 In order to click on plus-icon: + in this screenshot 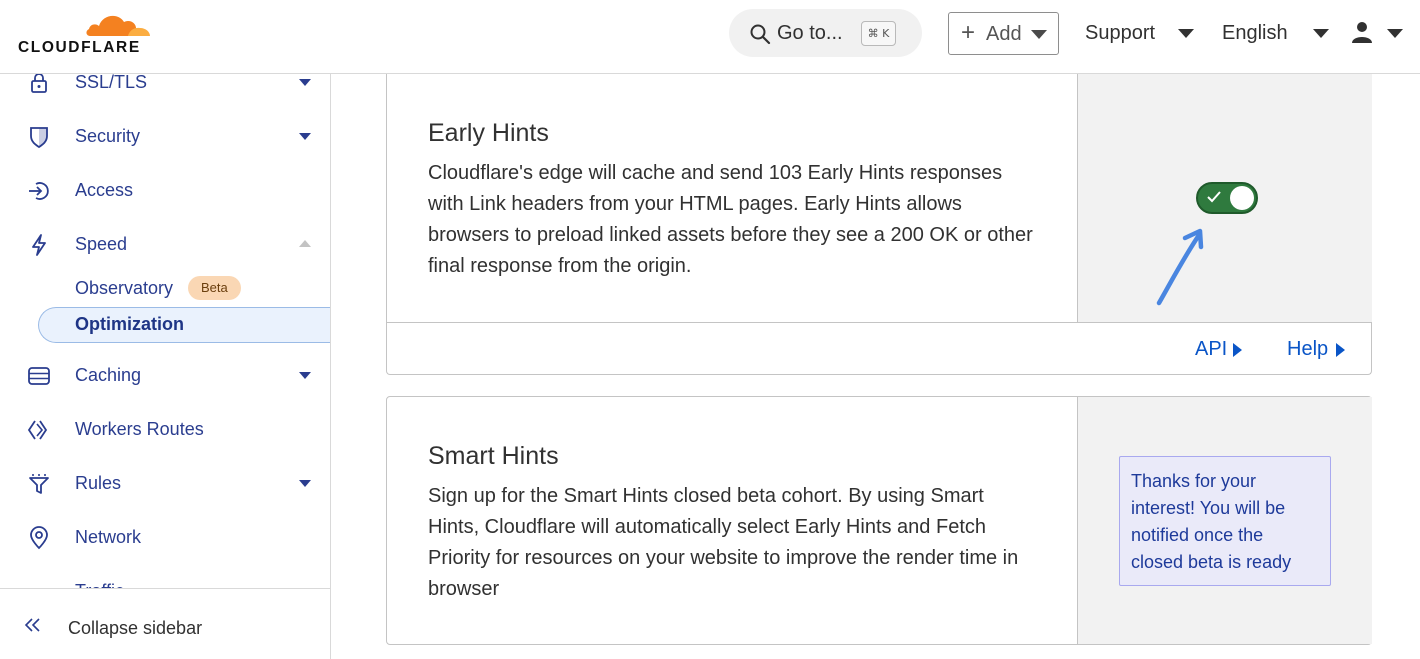, I will do `click(968, 32)`.